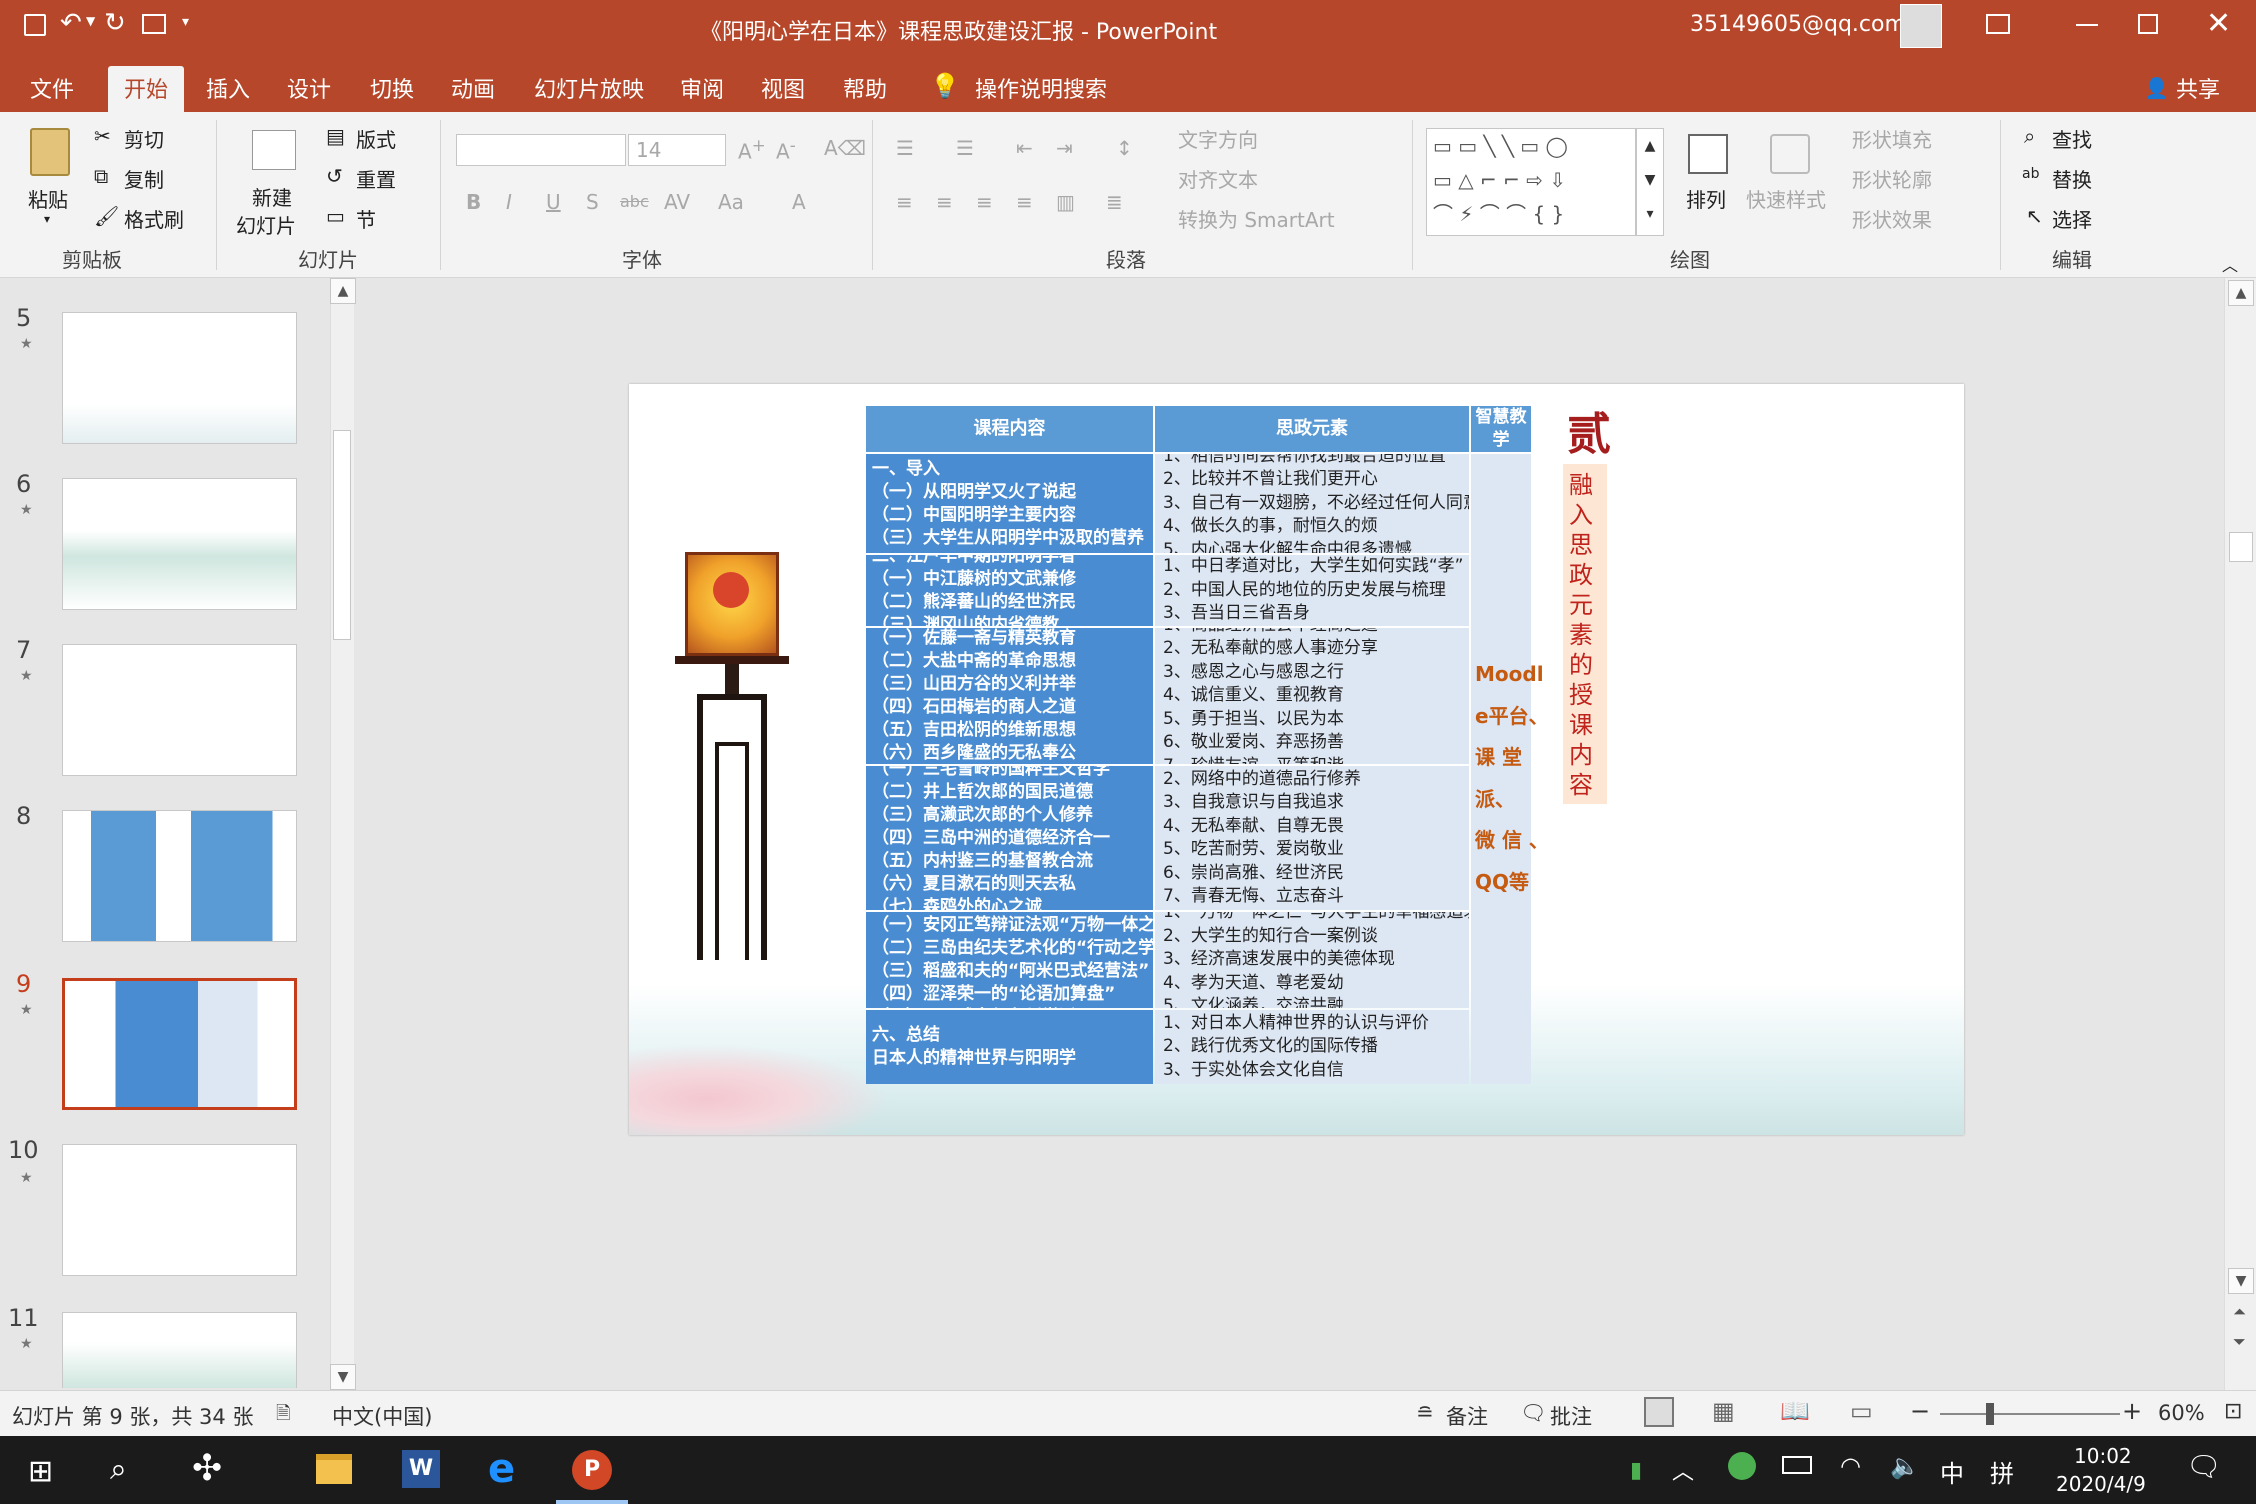 The image size is (2256, 1504). What do you see at coordinates (1797, 1465) in the screenshot?
I see `battery-icon` at bounding box center [1797, 1465].